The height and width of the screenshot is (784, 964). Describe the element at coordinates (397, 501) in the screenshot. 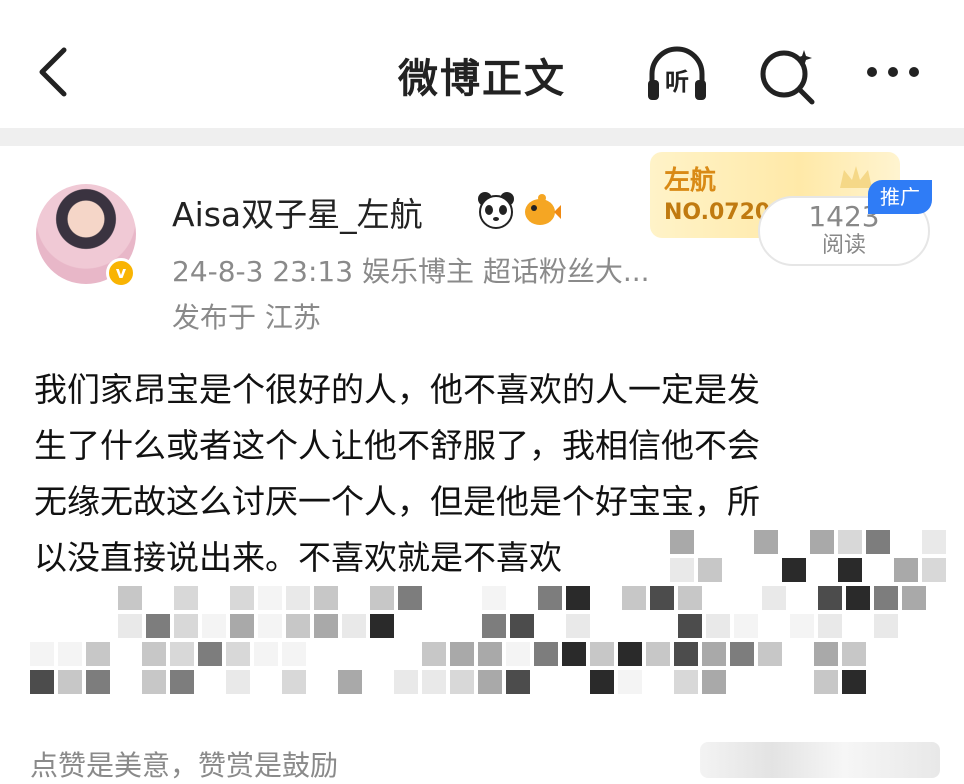

I see `post-line: 无缘无故这么讨厌一个人，但是他是个好宝宝，所` at that location.